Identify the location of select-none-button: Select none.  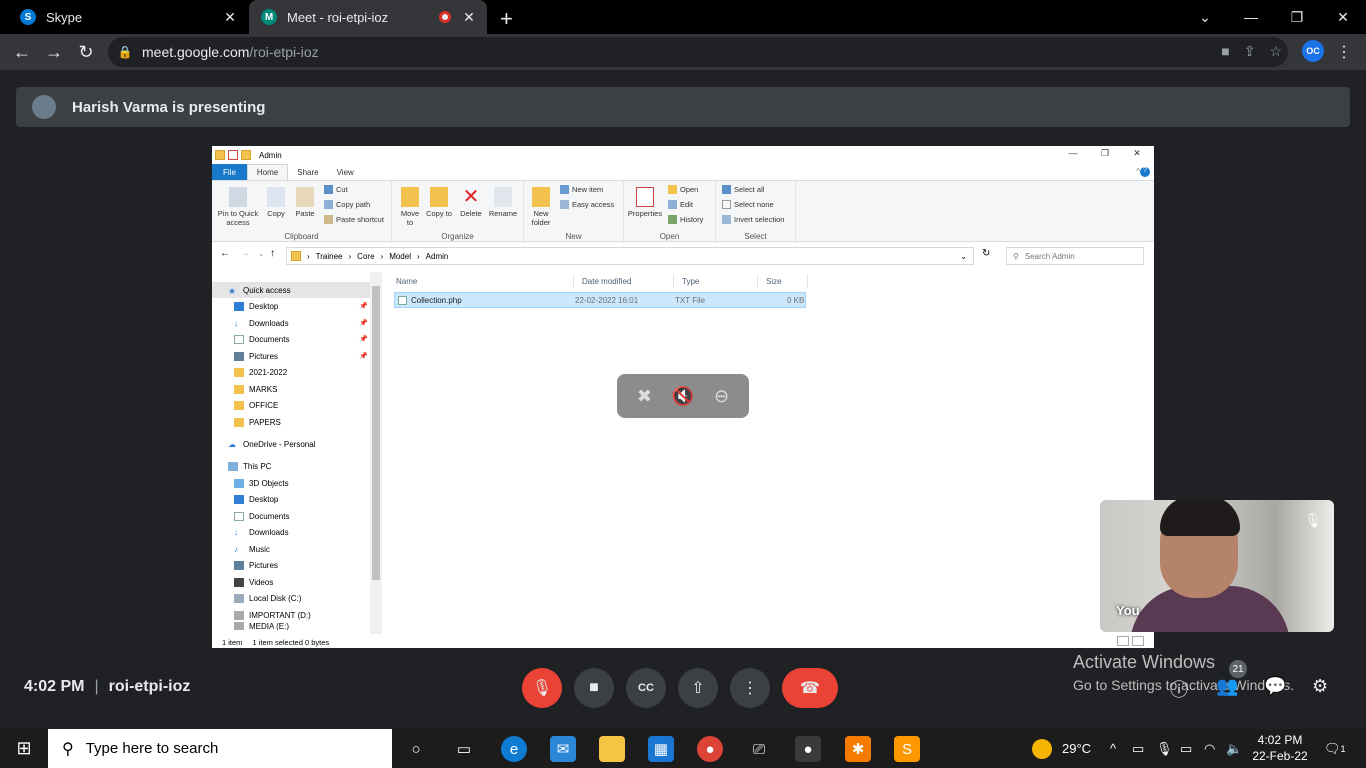
(748, 204).